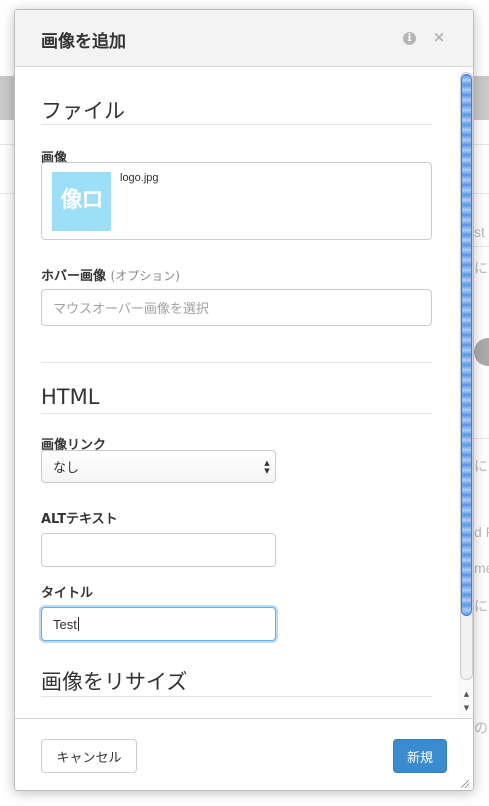  I want to click on title-input: Test, so click(158, 624).